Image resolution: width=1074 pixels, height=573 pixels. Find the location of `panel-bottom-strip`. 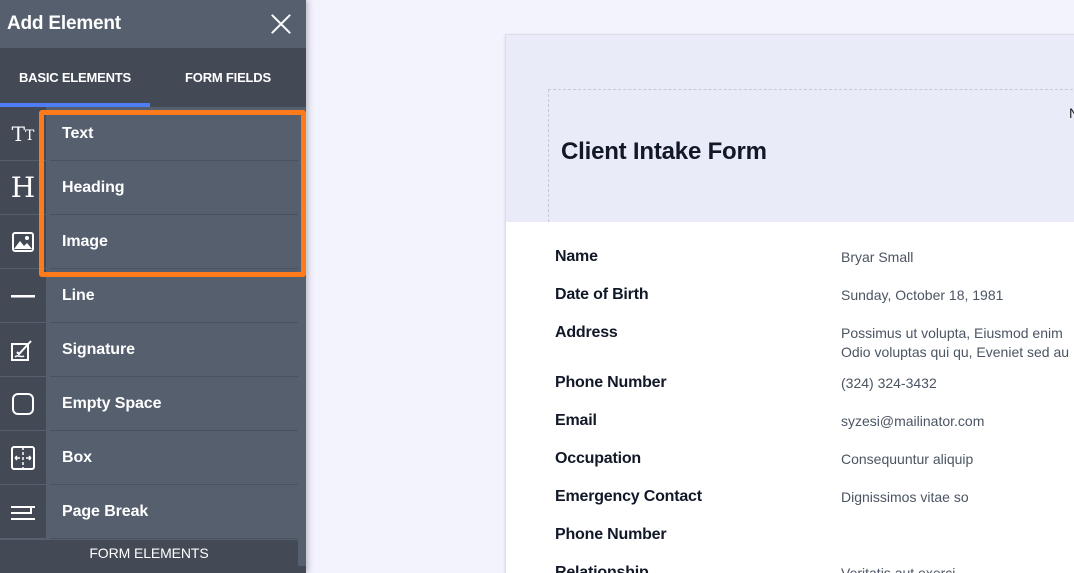

panel-bottom-strip is located at coordinates (153, 569).